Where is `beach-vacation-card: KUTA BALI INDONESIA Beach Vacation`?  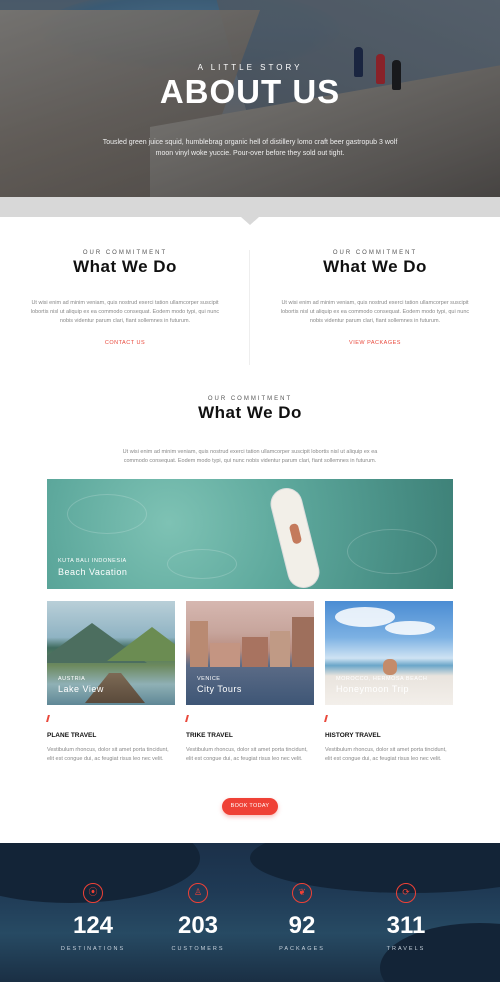 beach-vacation-card: KUTA BALI INDONESIA Beach Vacation is located at coordinates (250, 534).